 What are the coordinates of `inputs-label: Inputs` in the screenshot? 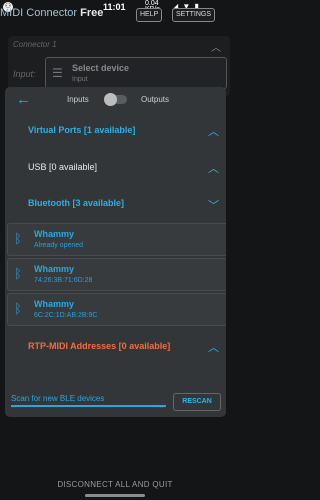 It's located at (78, 99).